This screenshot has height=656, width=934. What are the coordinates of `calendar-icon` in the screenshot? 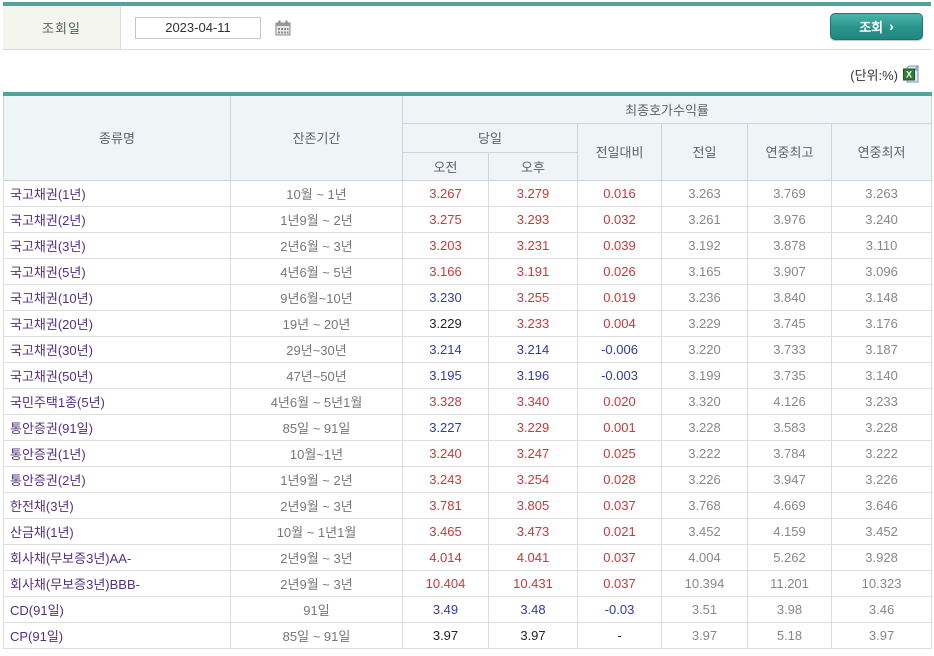 It's located at (283, 28).